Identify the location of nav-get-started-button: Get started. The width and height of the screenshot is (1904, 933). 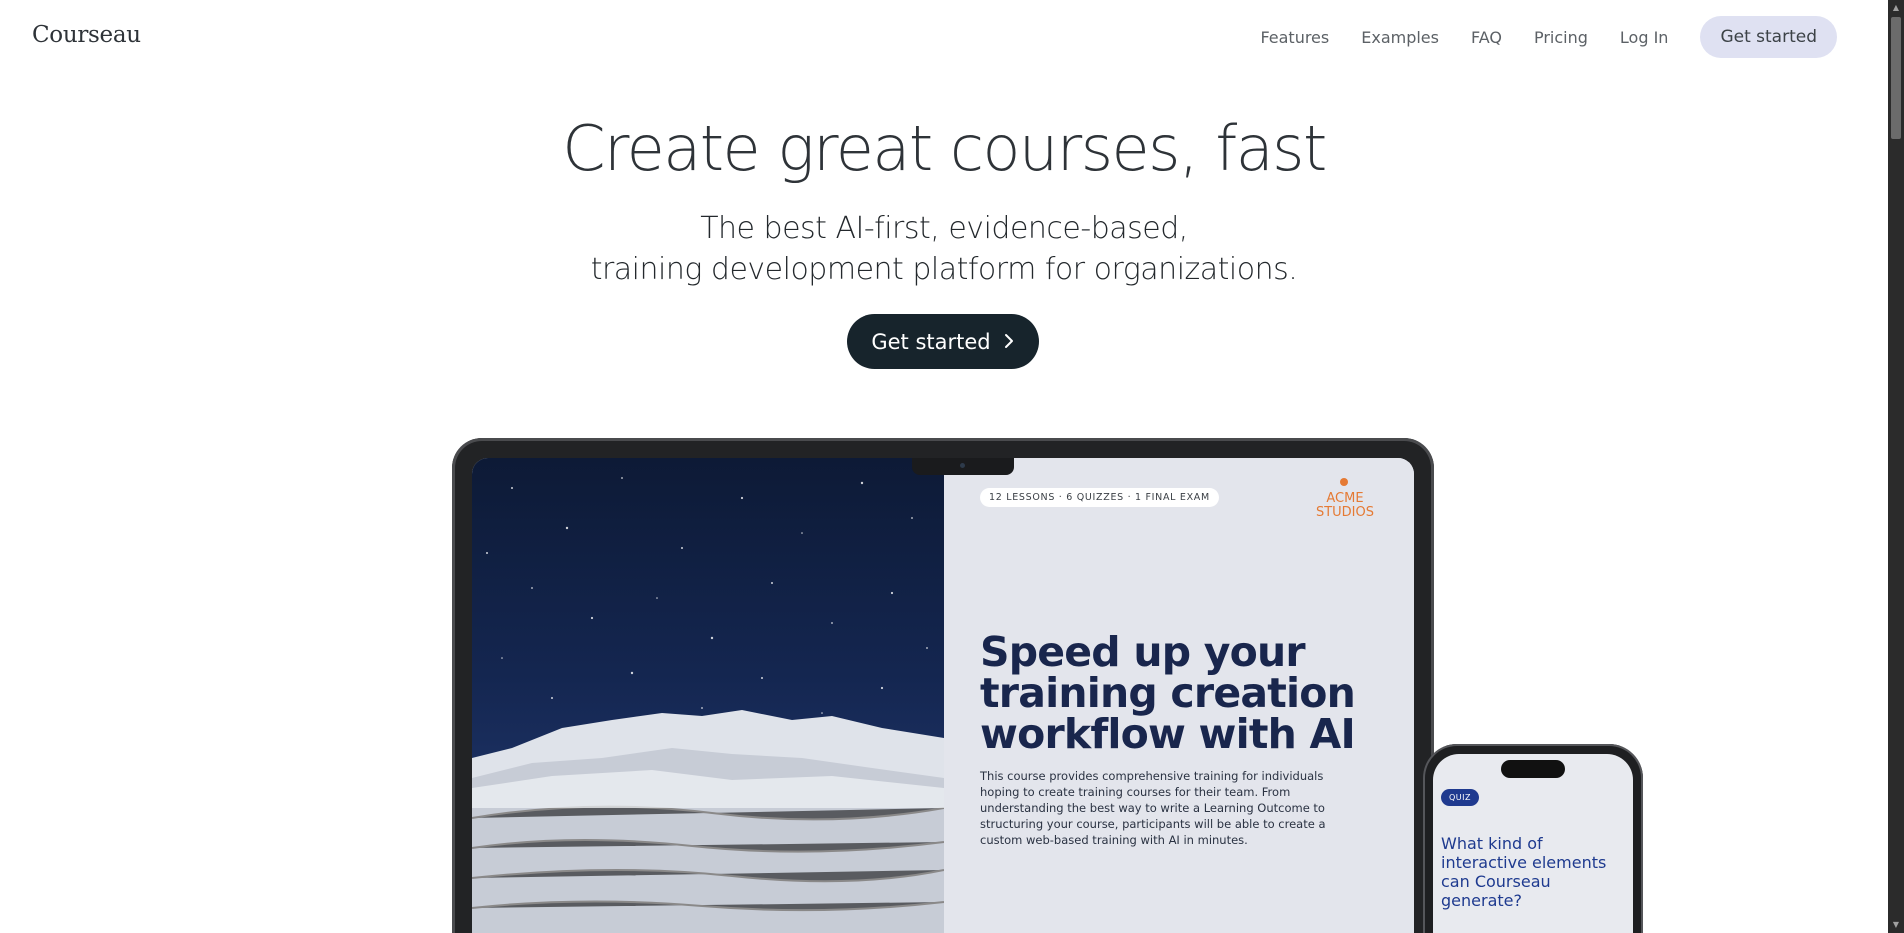
(1768, 37).